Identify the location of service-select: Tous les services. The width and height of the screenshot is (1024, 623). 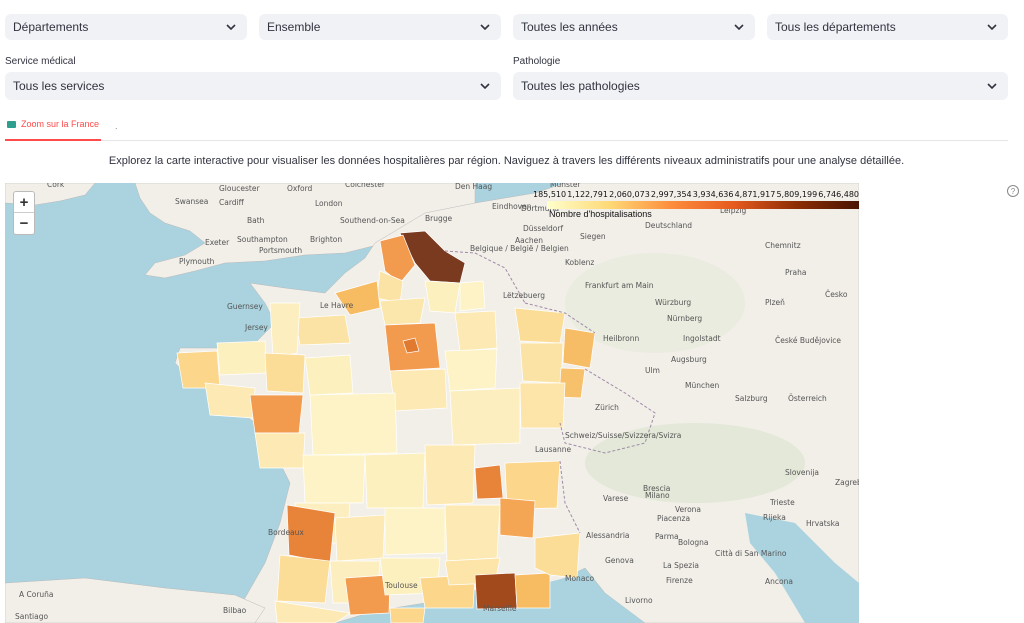
(253, 86).